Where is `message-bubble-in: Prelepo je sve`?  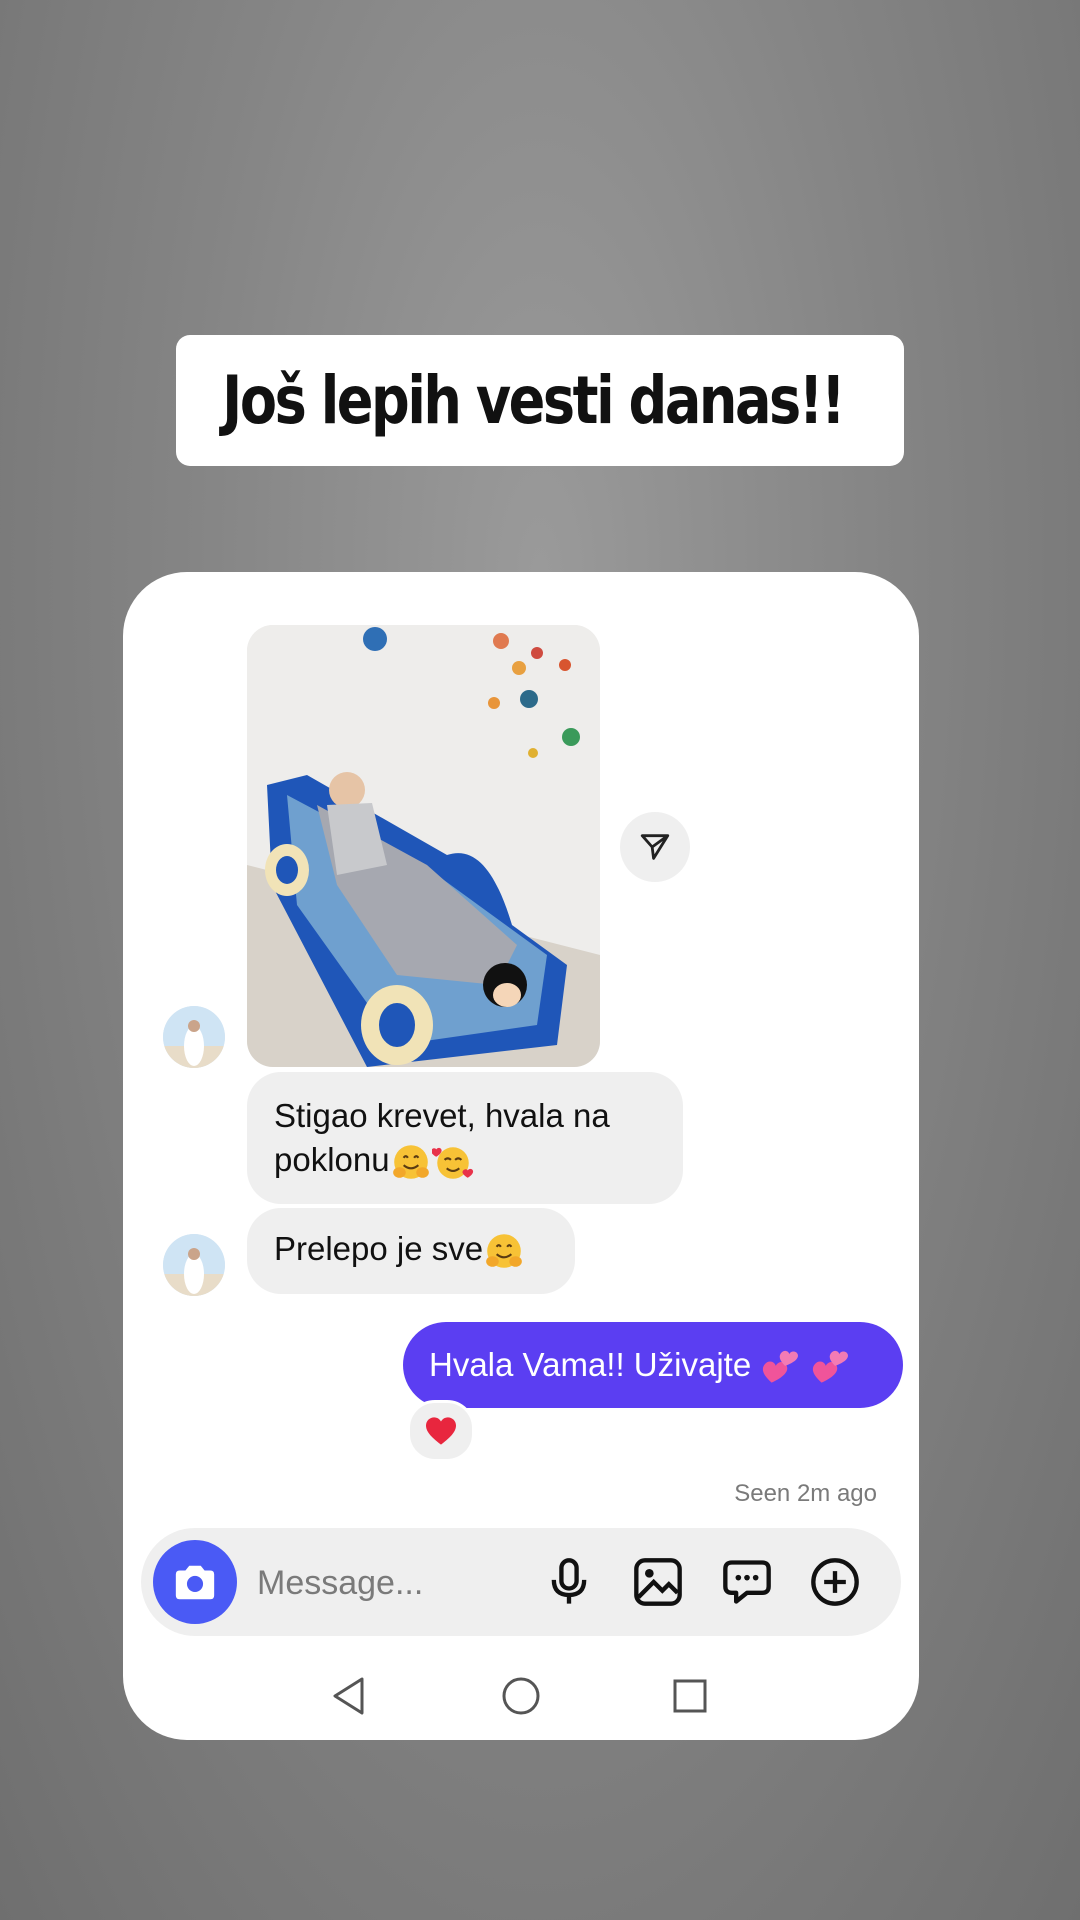
message-bubble-in: Prelepo je sve is located at coordinates (411, 1251).